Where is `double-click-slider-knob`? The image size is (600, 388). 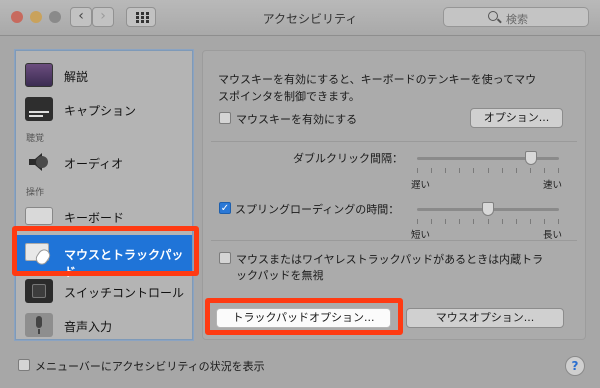
double-click-slider-knob is located at coordinates (530, 158).